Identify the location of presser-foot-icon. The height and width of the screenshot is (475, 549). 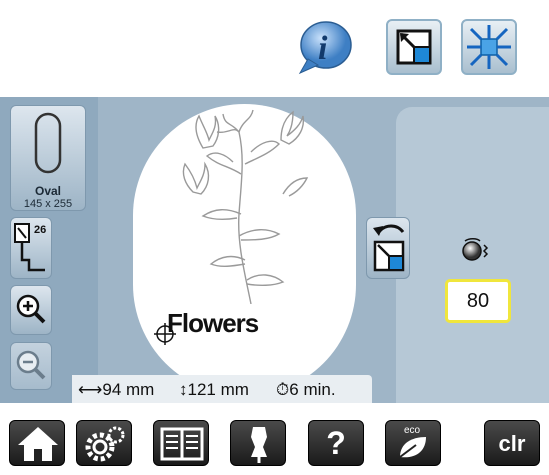
(29, 247).